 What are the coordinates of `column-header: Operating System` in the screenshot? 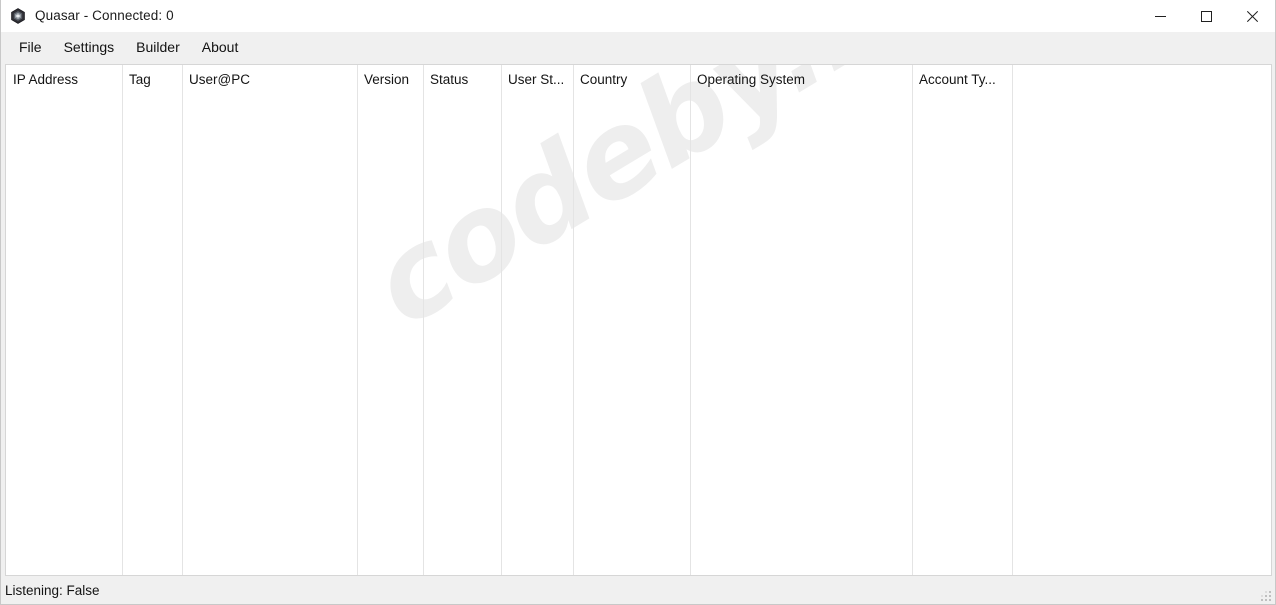 It's located at (801, 79).